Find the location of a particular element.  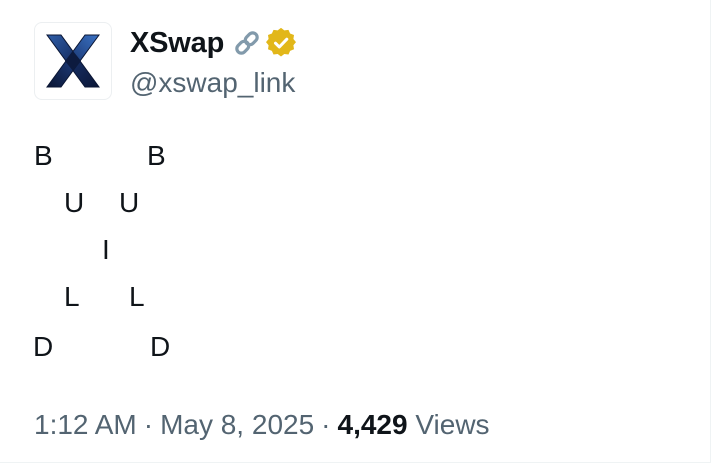

tweet-date: May 8, 2025 is located at coordinates (237, 424).